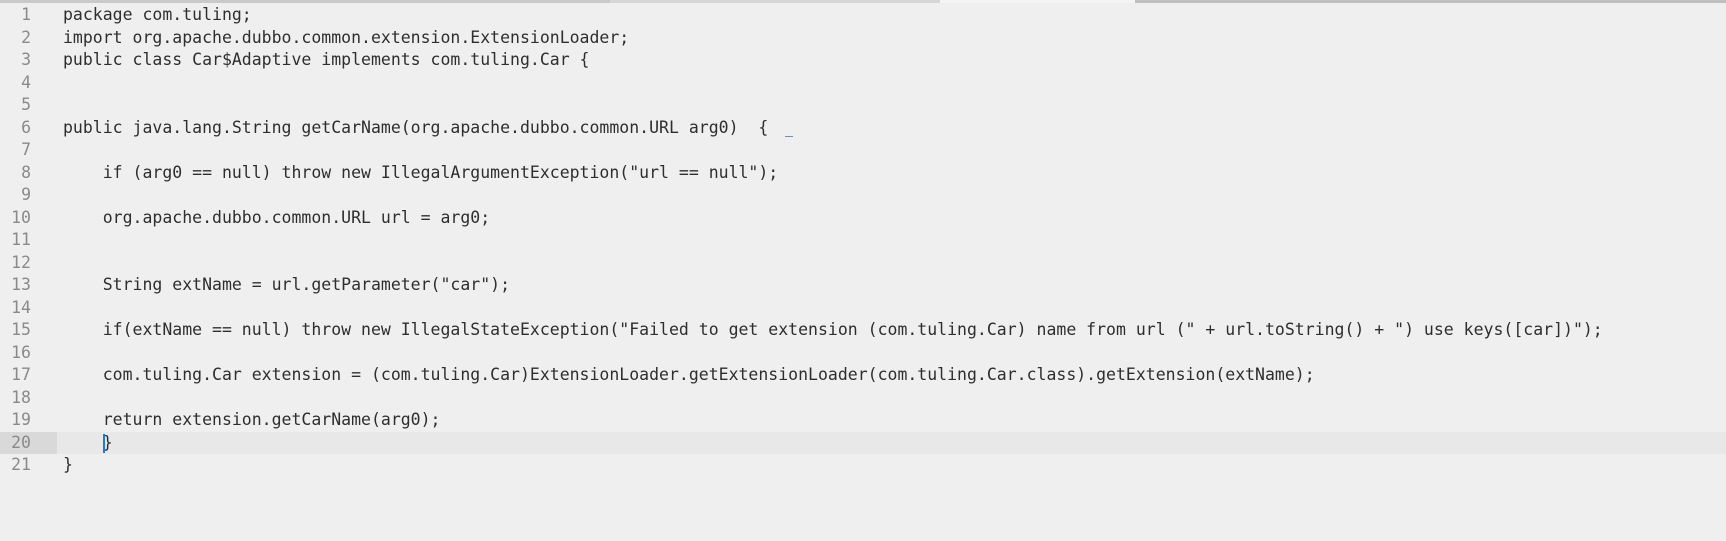 This screenshot has height=541, width=1726. I want to click on line-number: 5, so click(26, 104).